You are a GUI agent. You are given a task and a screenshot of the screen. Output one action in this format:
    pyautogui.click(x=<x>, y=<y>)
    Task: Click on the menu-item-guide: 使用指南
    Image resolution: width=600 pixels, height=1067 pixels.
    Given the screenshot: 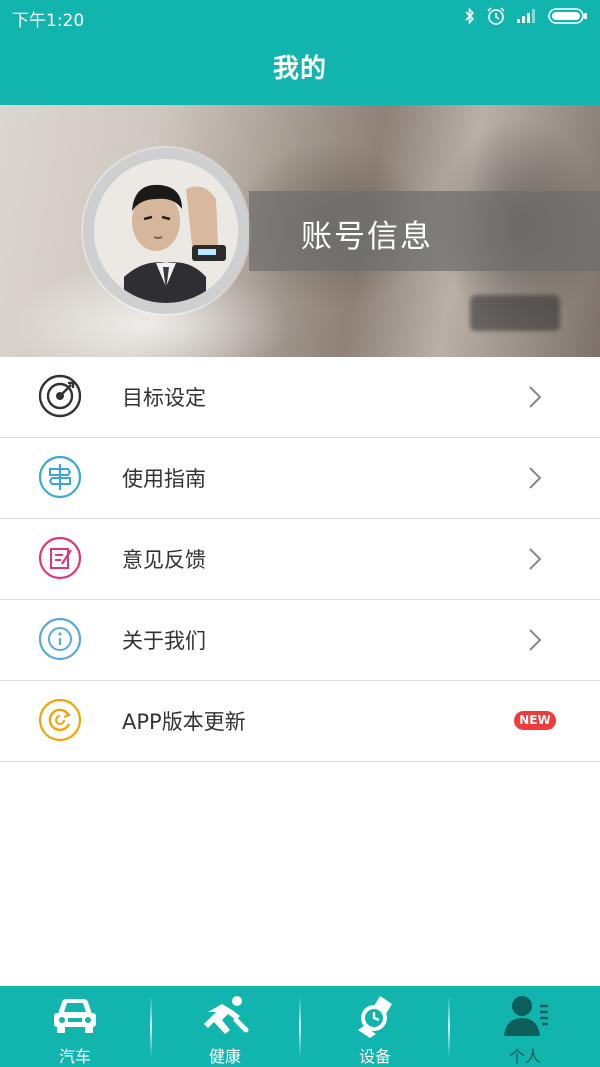 What is the action you would take?
    pyautogui.click(x=300, y=478)
    